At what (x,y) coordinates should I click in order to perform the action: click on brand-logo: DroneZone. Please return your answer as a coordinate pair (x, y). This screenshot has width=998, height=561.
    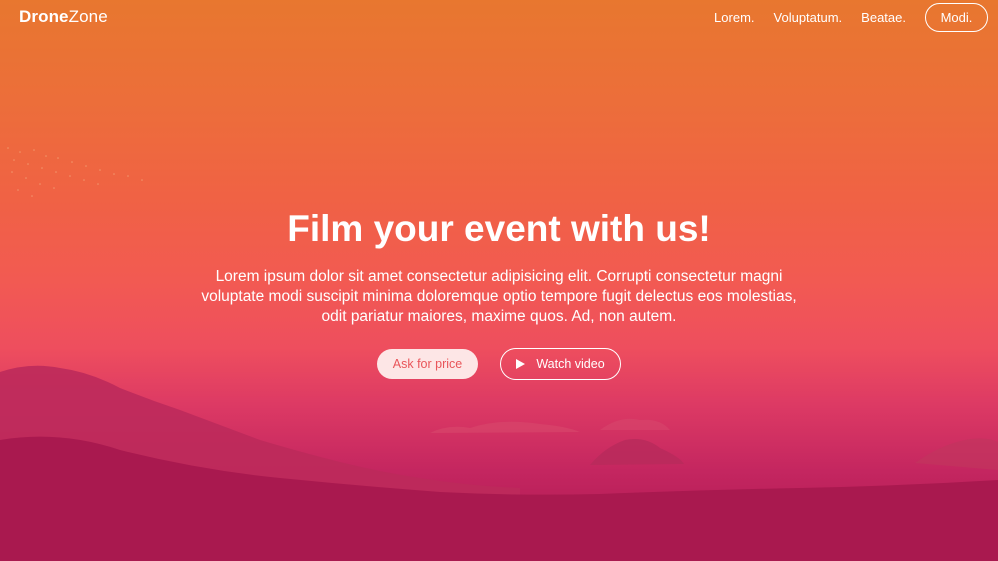
    Looking at the image, I should click on (63, 17).